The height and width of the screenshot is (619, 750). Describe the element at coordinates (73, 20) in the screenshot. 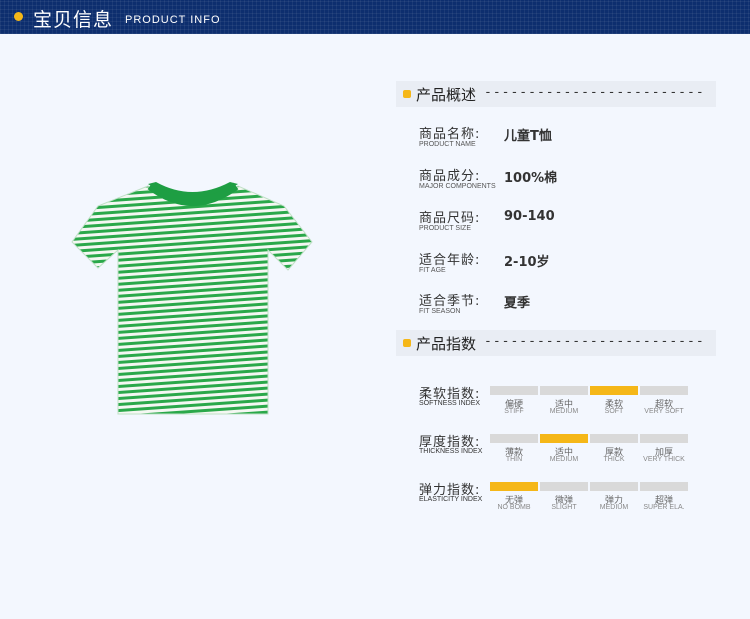

I see `header-title: 宝贝信息` at that location.